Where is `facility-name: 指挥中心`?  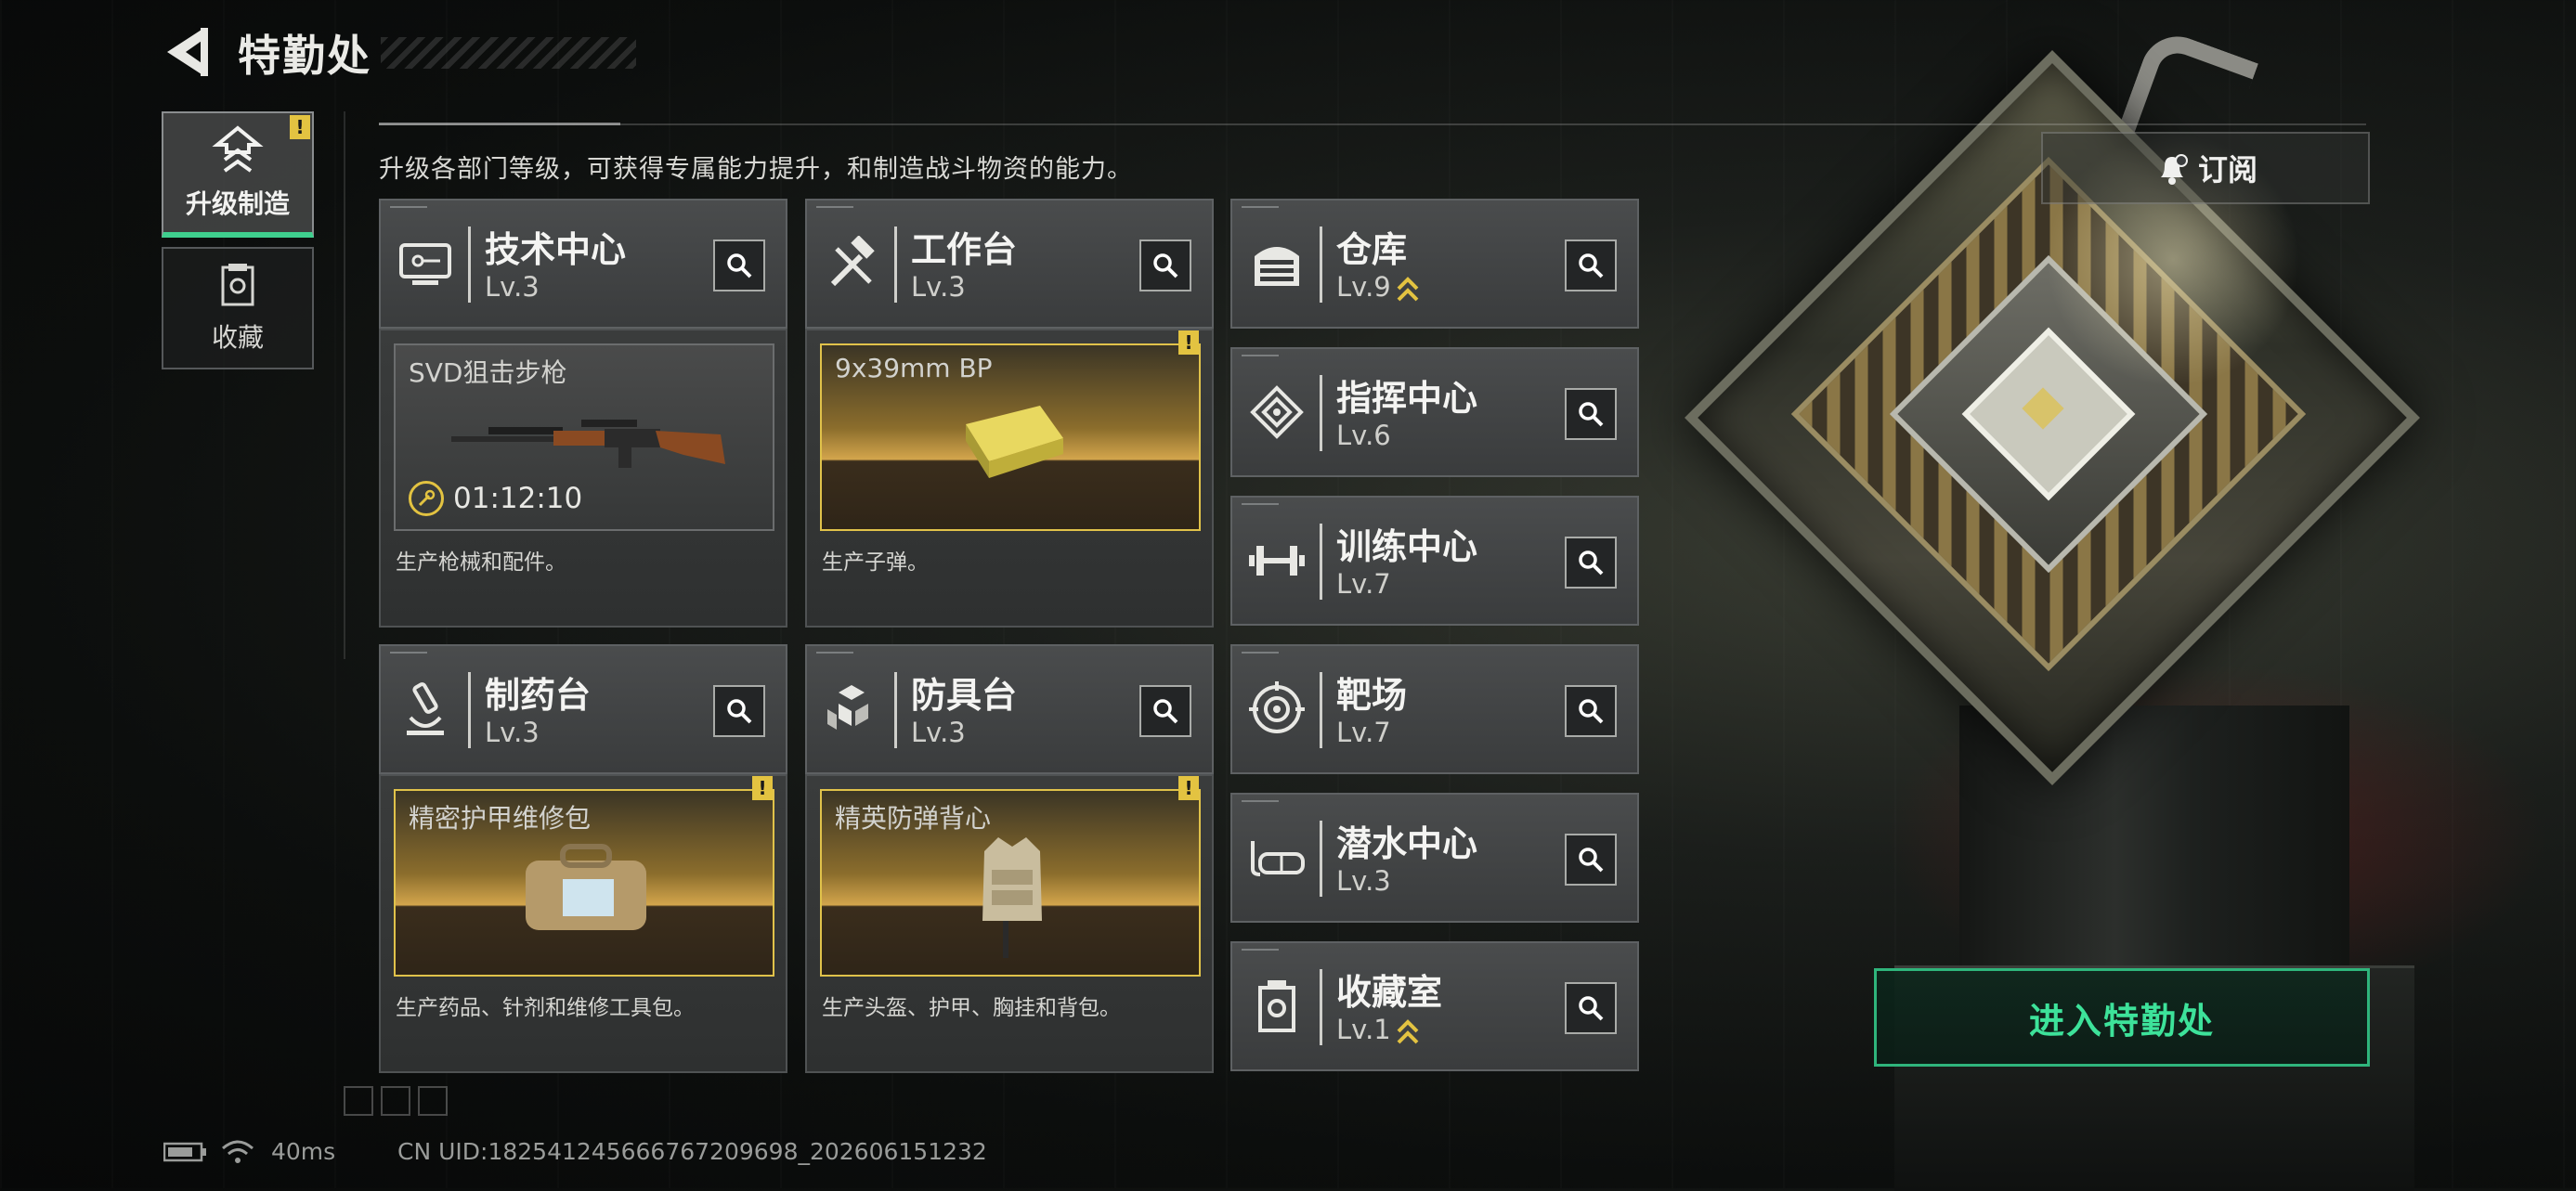 facility-name: 指挥中心 is located at coordinates (1407, 399).